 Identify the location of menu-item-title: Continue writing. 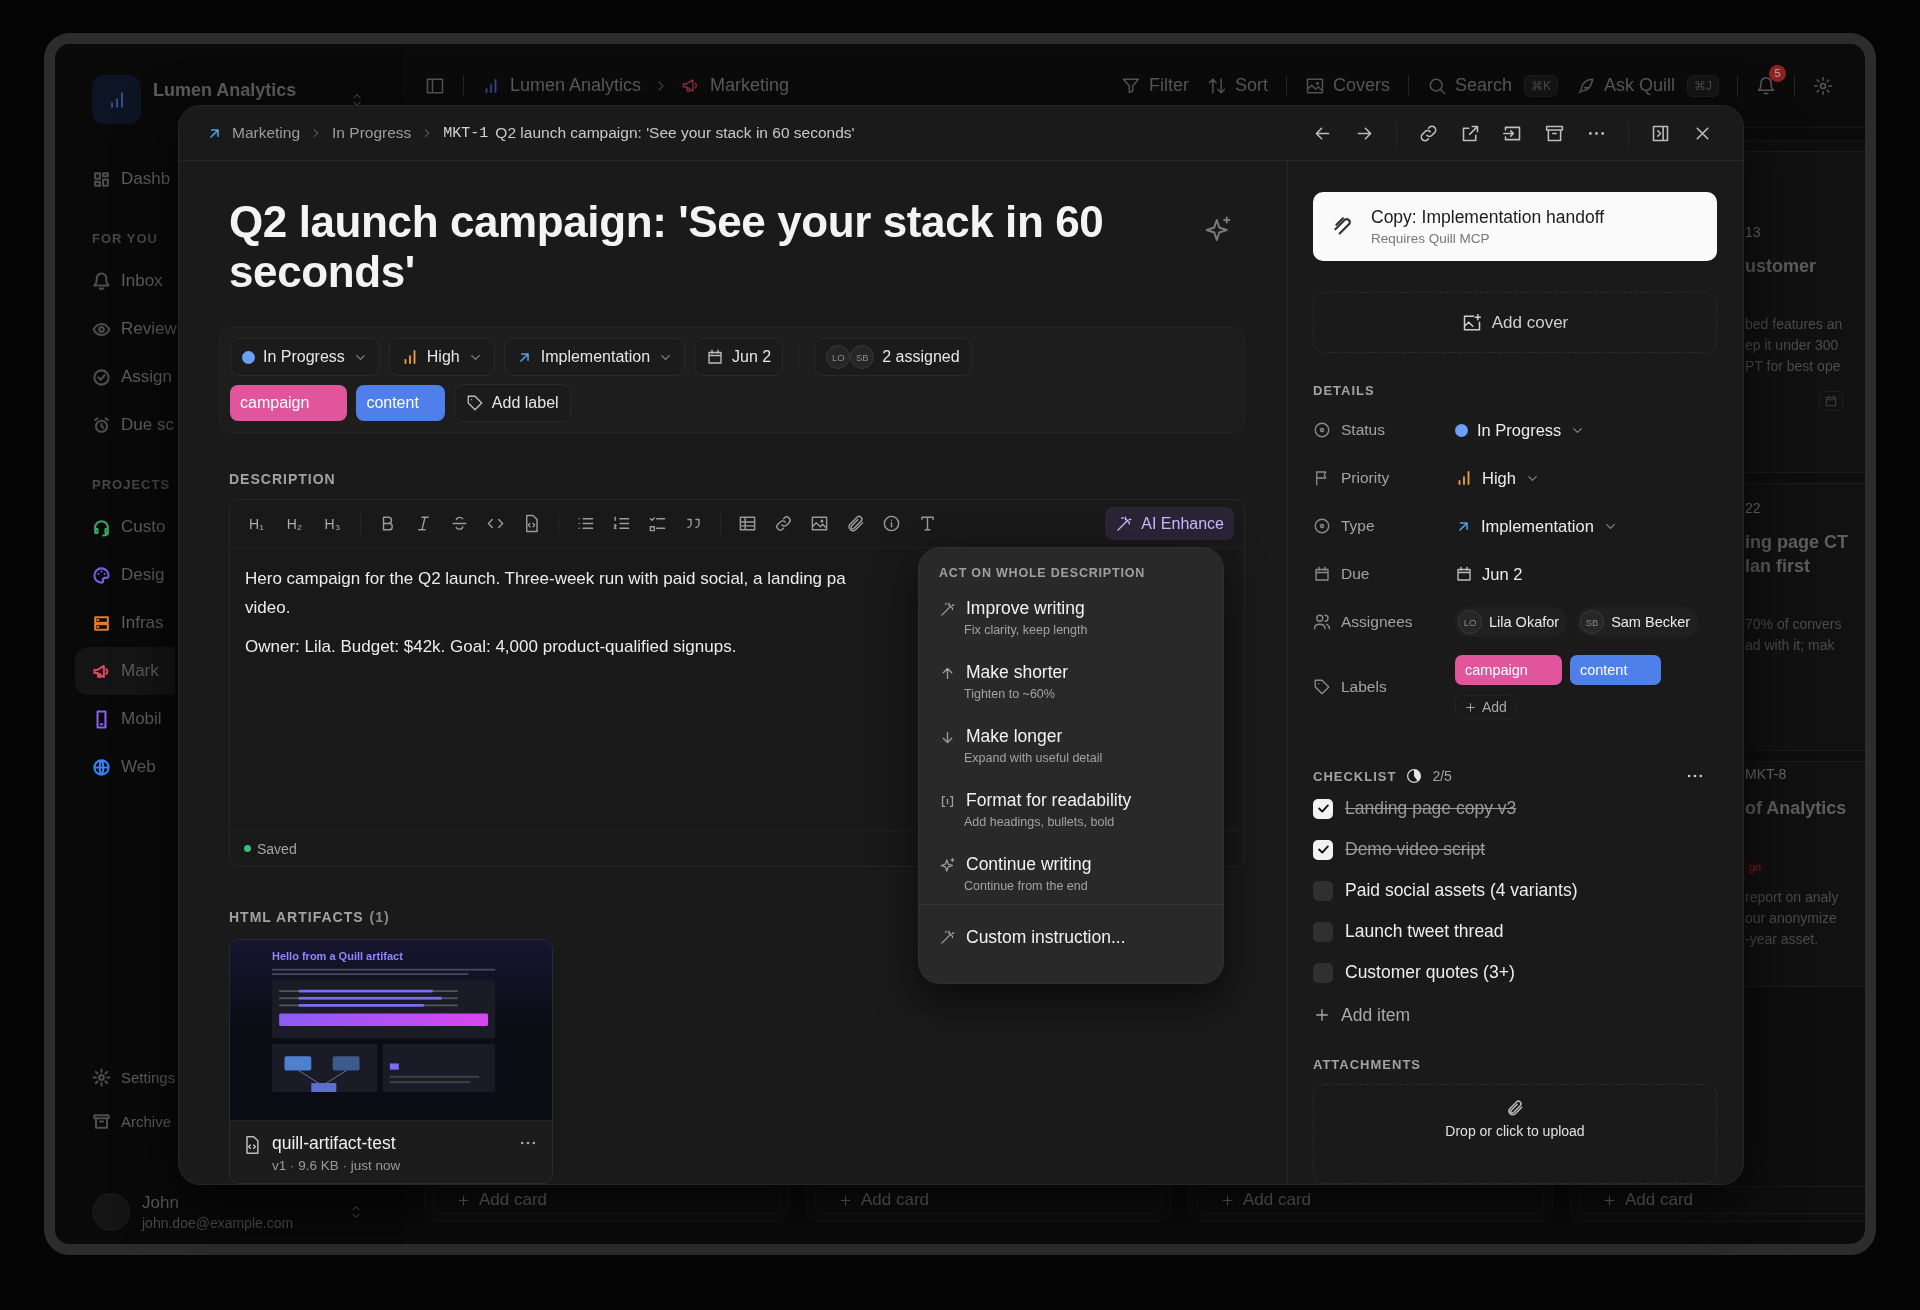
(1029, 864).